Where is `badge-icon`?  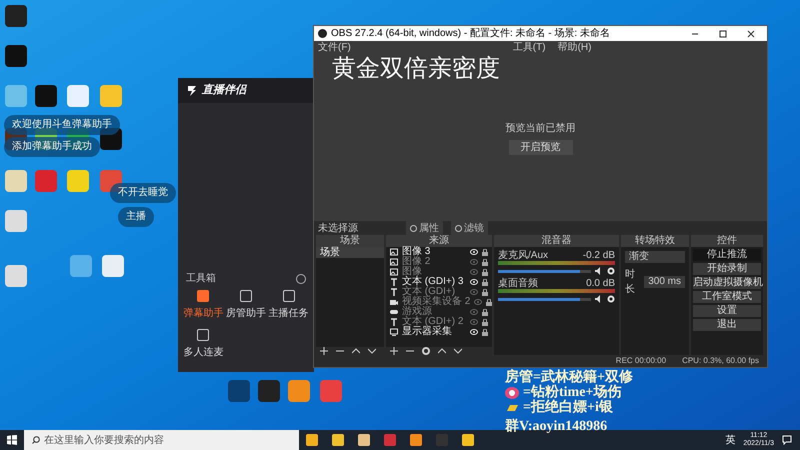
badge-icon is located at coordinates (512, 392).